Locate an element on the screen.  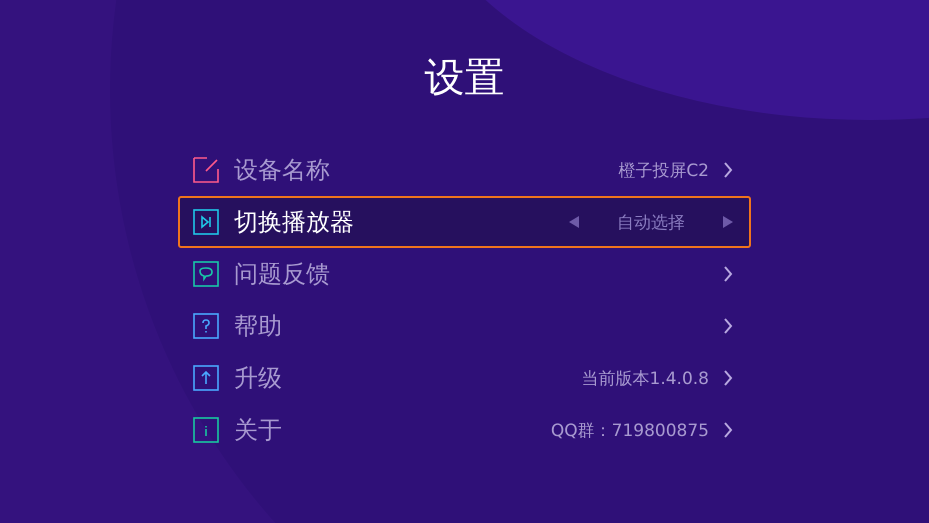
play-next-icon is located at coordinates (206, 222).